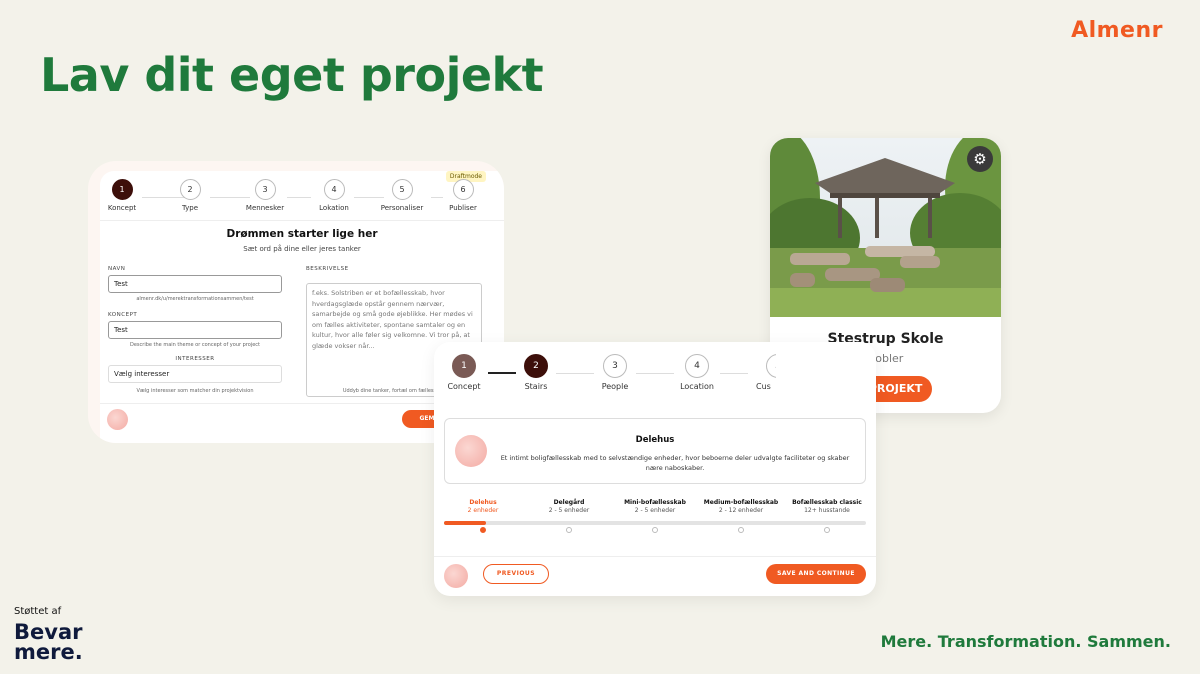 This screenshot has height=674, width=1200. Describe the element at coordinates (123, 315) in the screenshot. I see `concept-label: KONCEPT` at that location.